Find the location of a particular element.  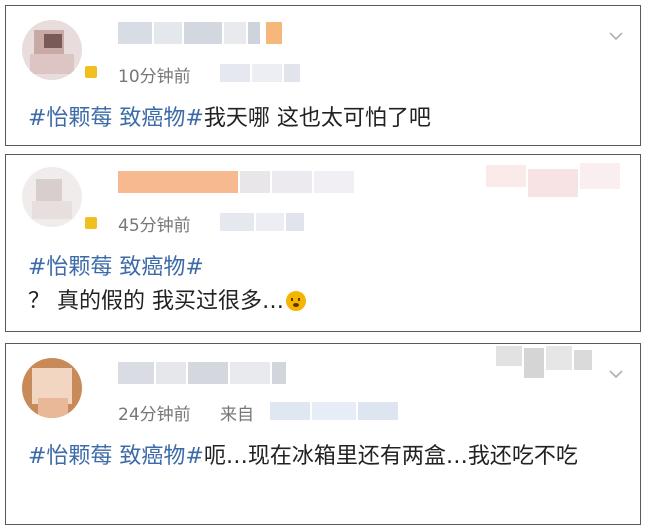

comment-time: 10分钟前 is located at coordinates (154, 77).